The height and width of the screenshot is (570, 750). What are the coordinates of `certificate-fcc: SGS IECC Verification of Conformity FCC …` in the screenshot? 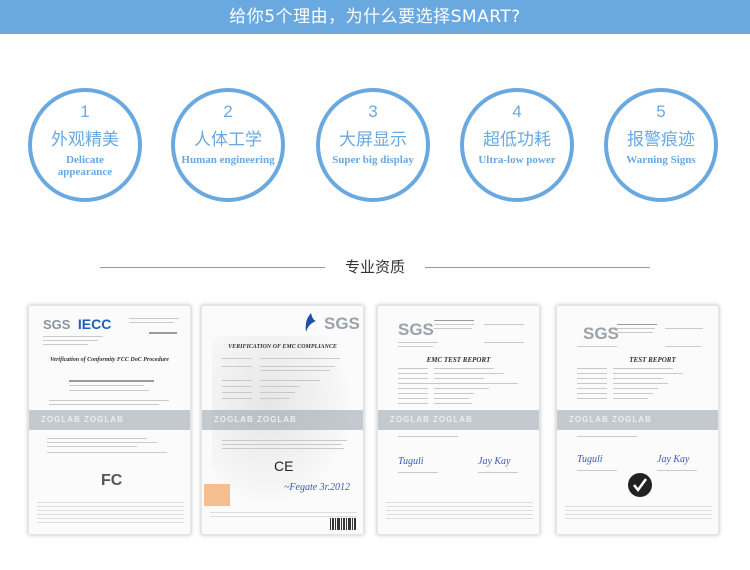 It's located at (109, 420).